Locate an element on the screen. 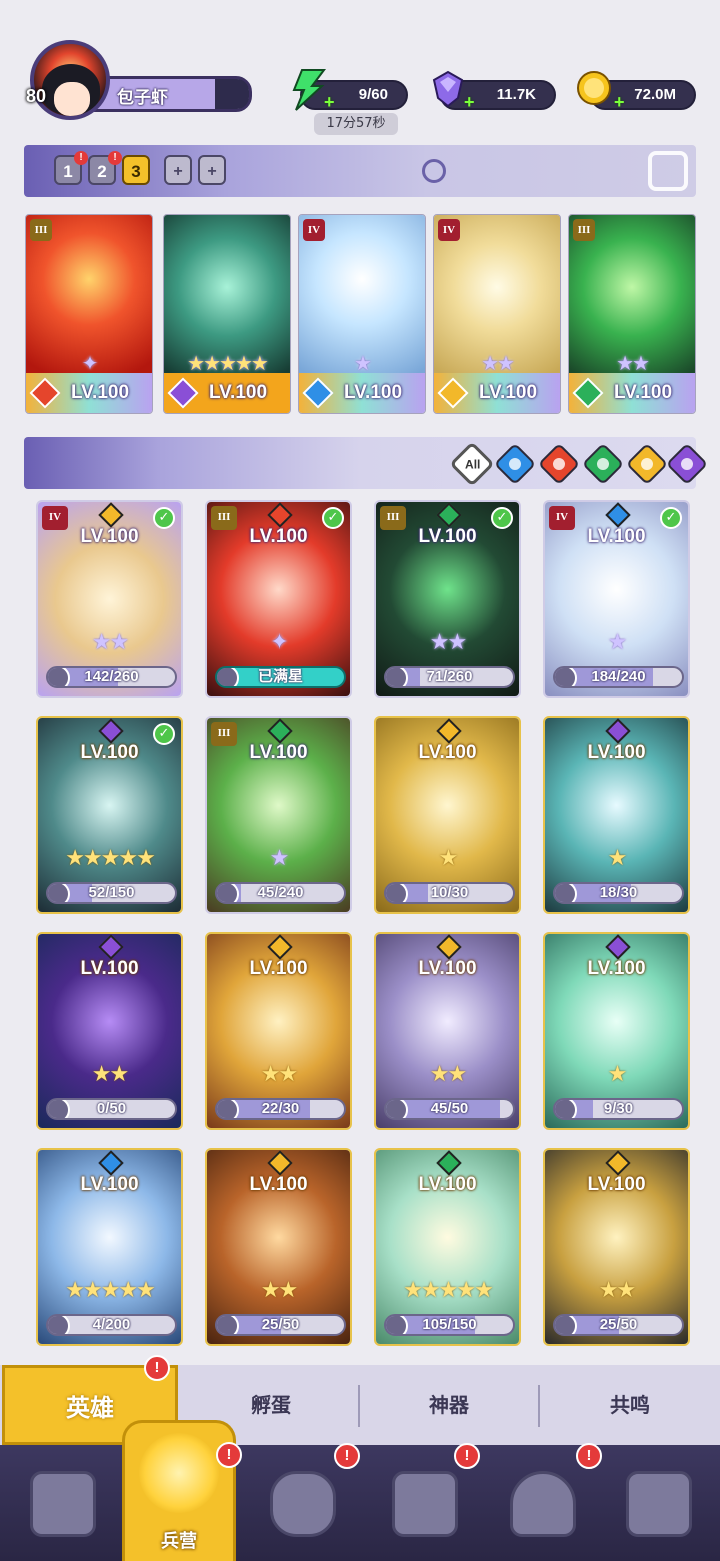 The height and width of the screenshot is (1561, 720). hero-card: LV.100 ★ 18/30 is located at coordinates (616, 815).